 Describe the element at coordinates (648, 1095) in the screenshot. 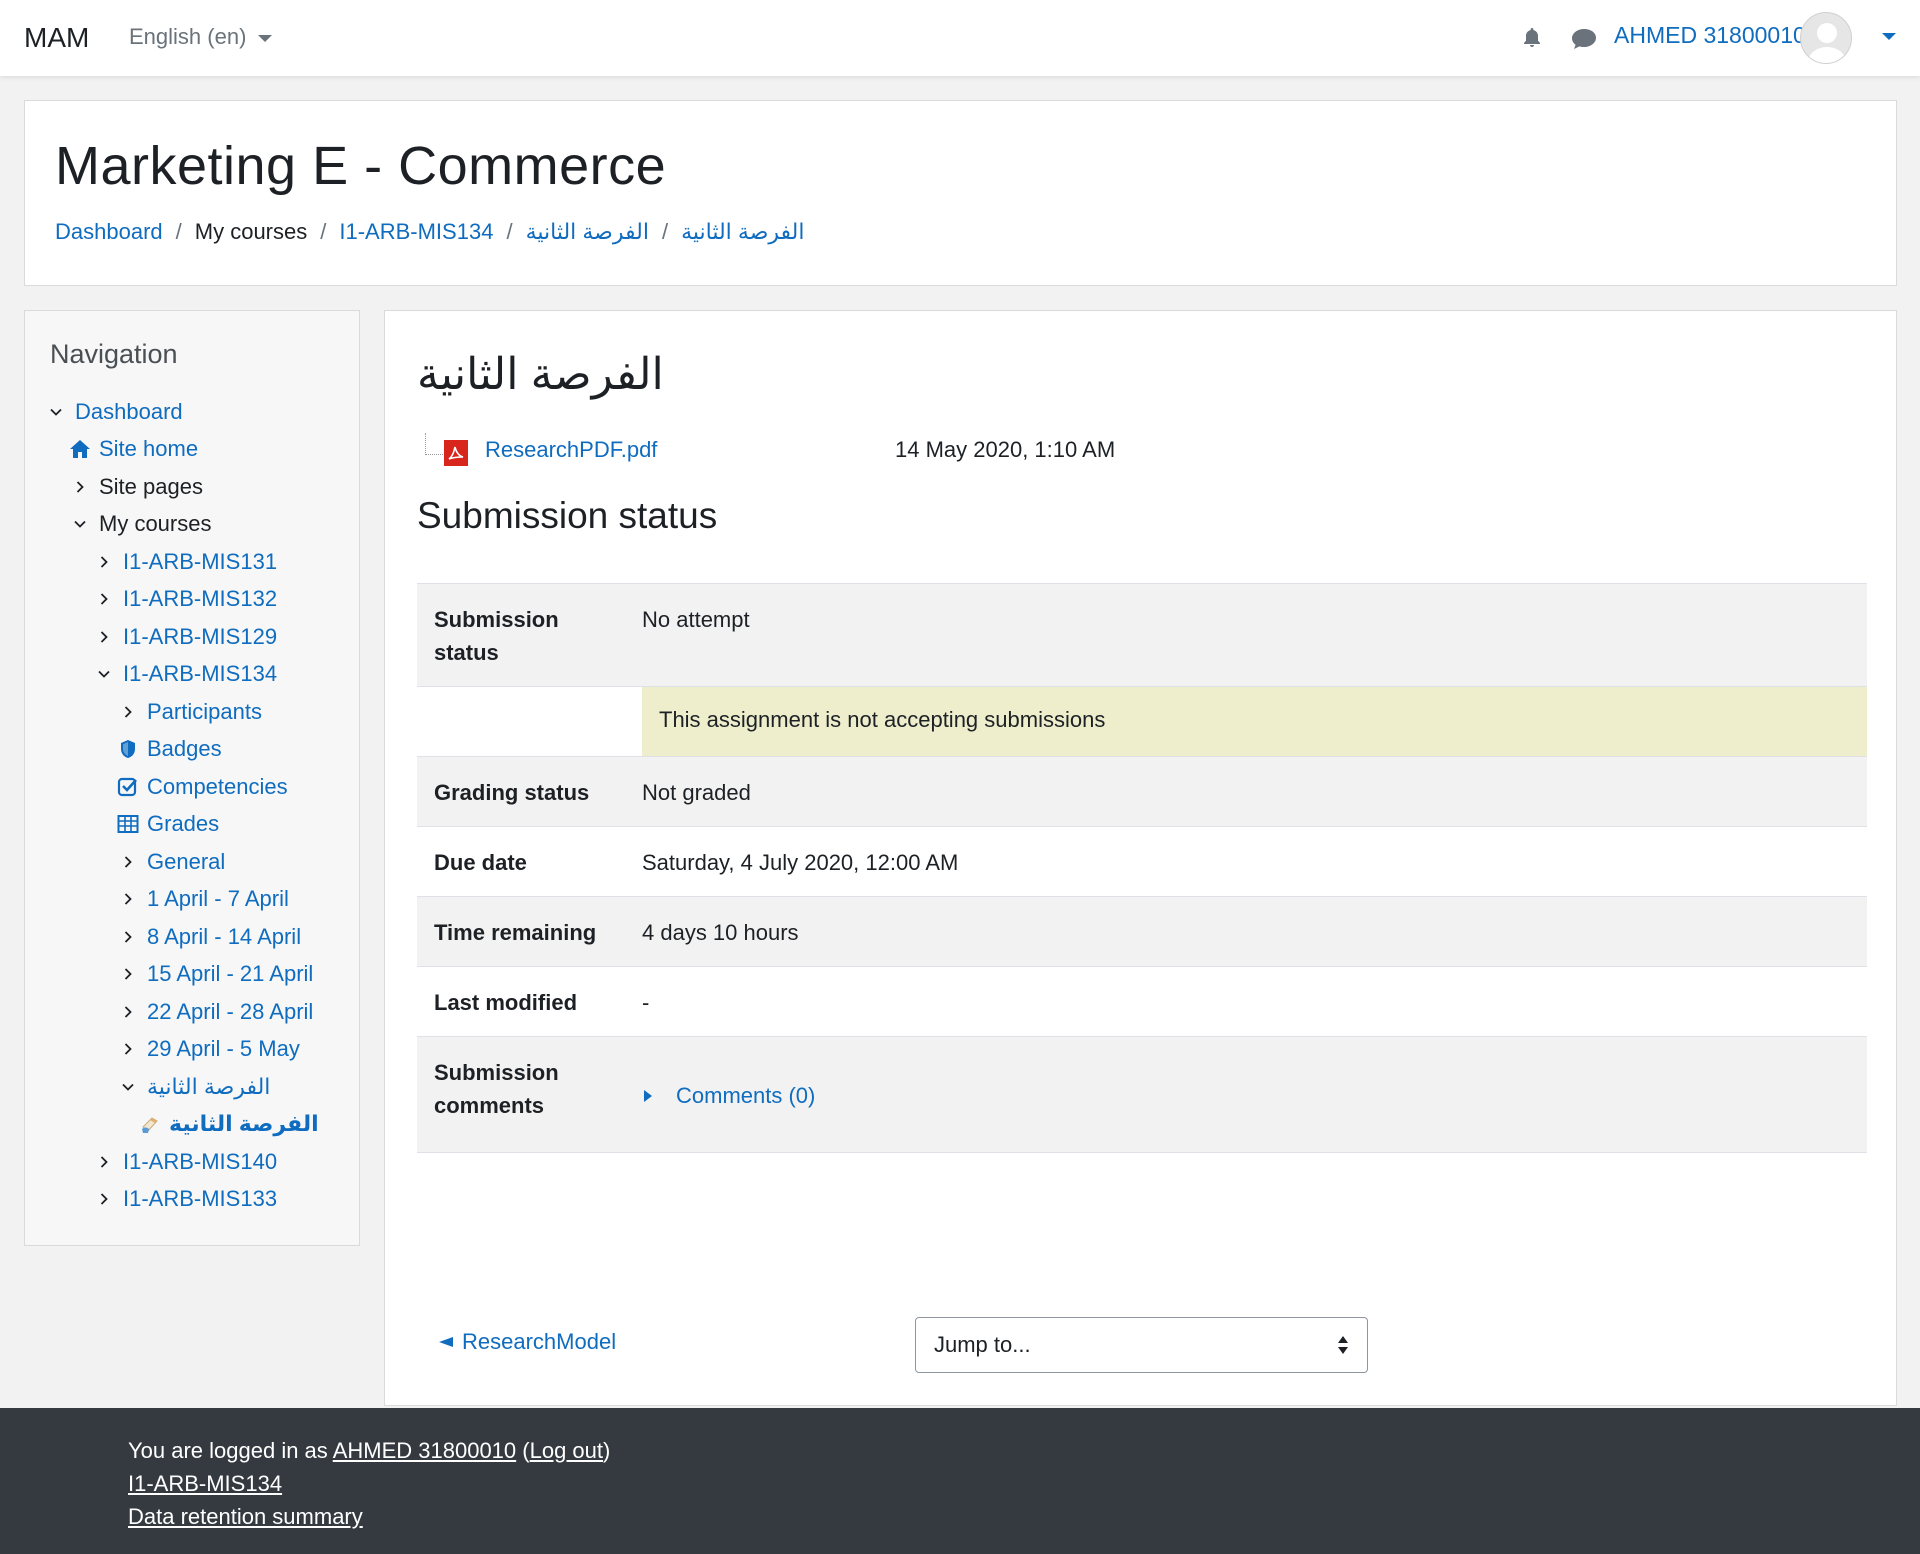

I see `caret-right-icon` at that location.